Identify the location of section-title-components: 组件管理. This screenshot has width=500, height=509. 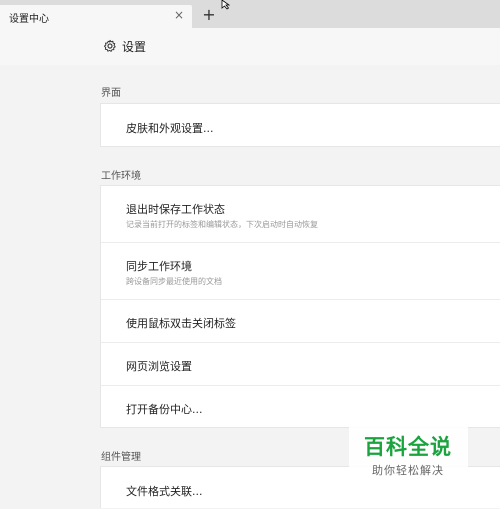
(121, 457).